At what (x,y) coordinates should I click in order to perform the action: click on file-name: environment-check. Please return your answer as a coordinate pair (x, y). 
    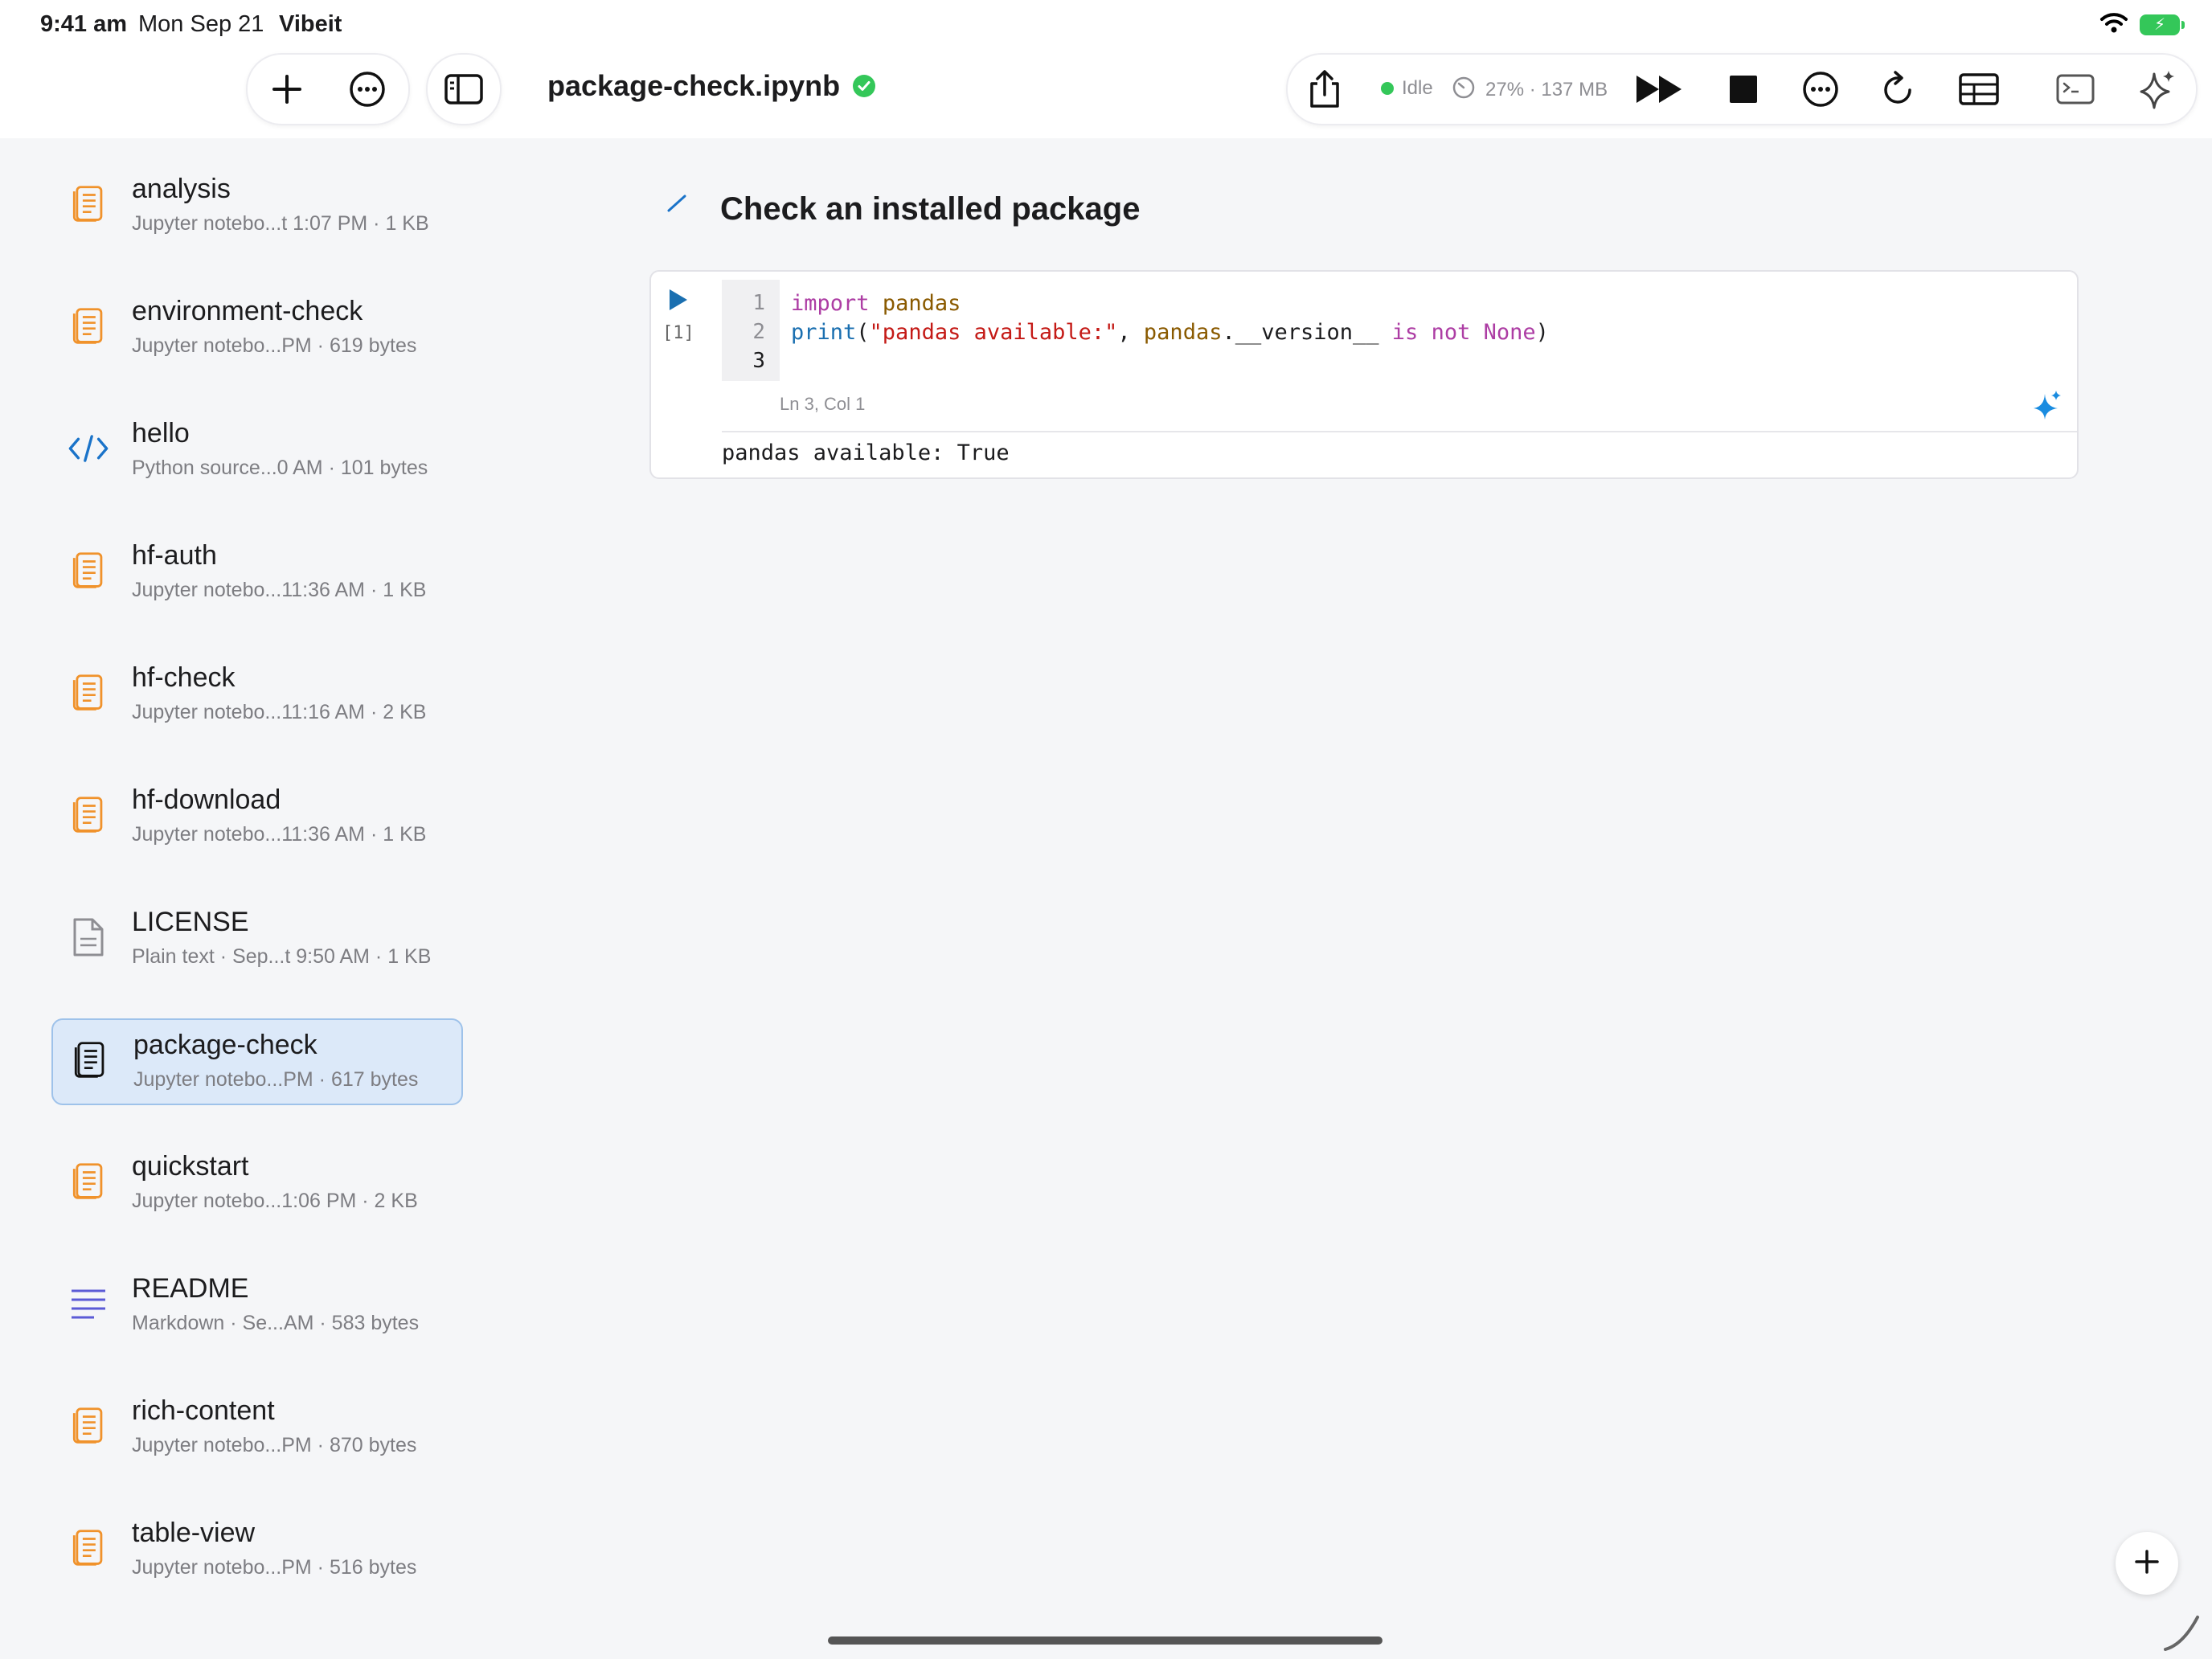
    Looking at the image, I should click on (248, 311).